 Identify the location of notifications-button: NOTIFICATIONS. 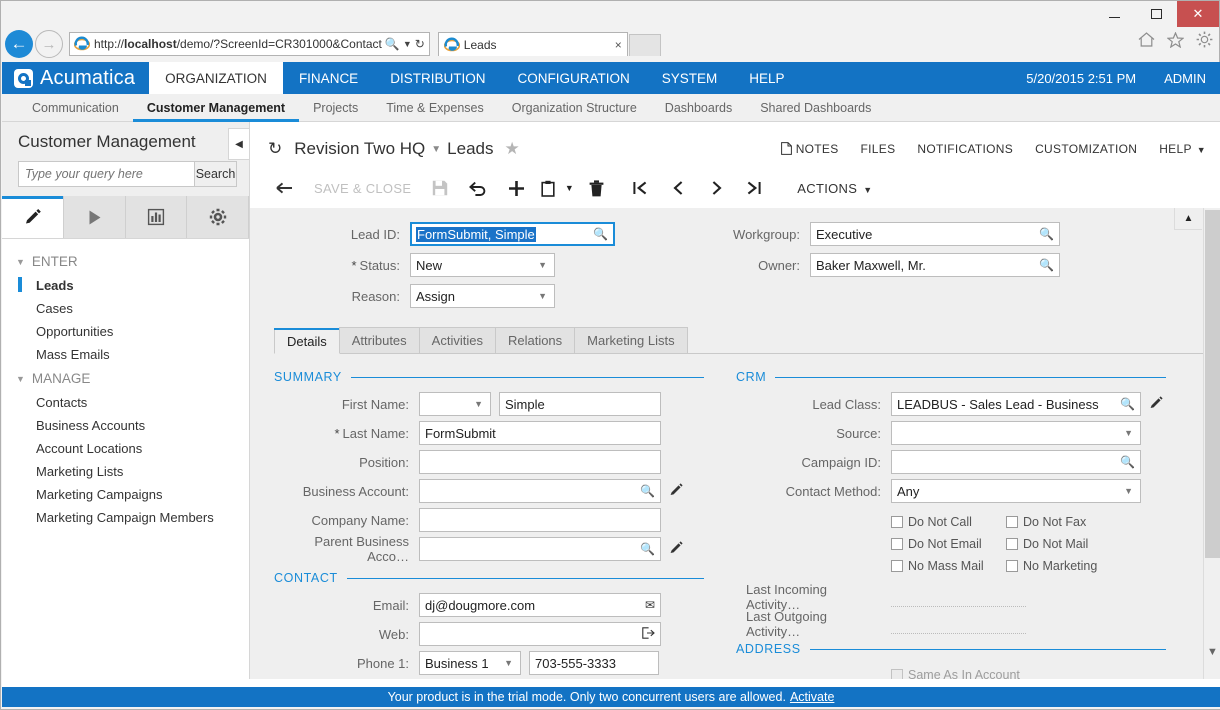
(965, 149).